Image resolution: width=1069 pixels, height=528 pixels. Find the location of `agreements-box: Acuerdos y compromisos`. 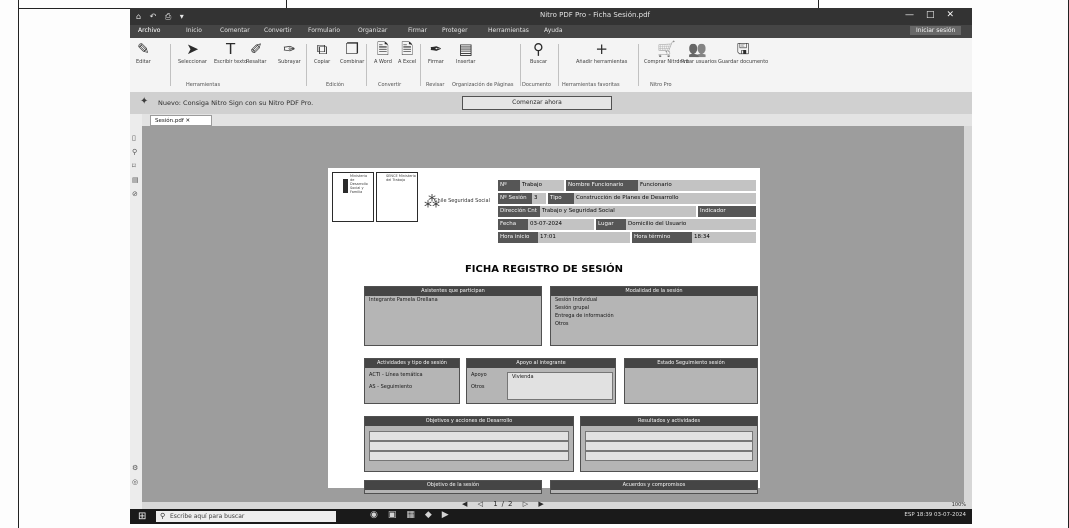

agreements-box: Acuerdos y compromisos is located at coordinates (654, 487).